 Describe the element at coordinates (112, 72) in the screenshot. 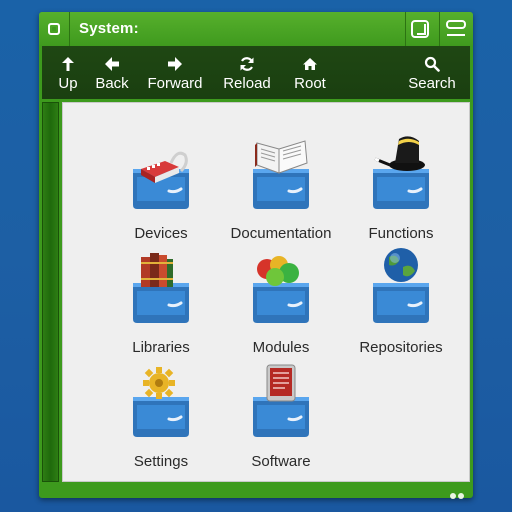

I see `toolbar-back-button: Back` at that location.